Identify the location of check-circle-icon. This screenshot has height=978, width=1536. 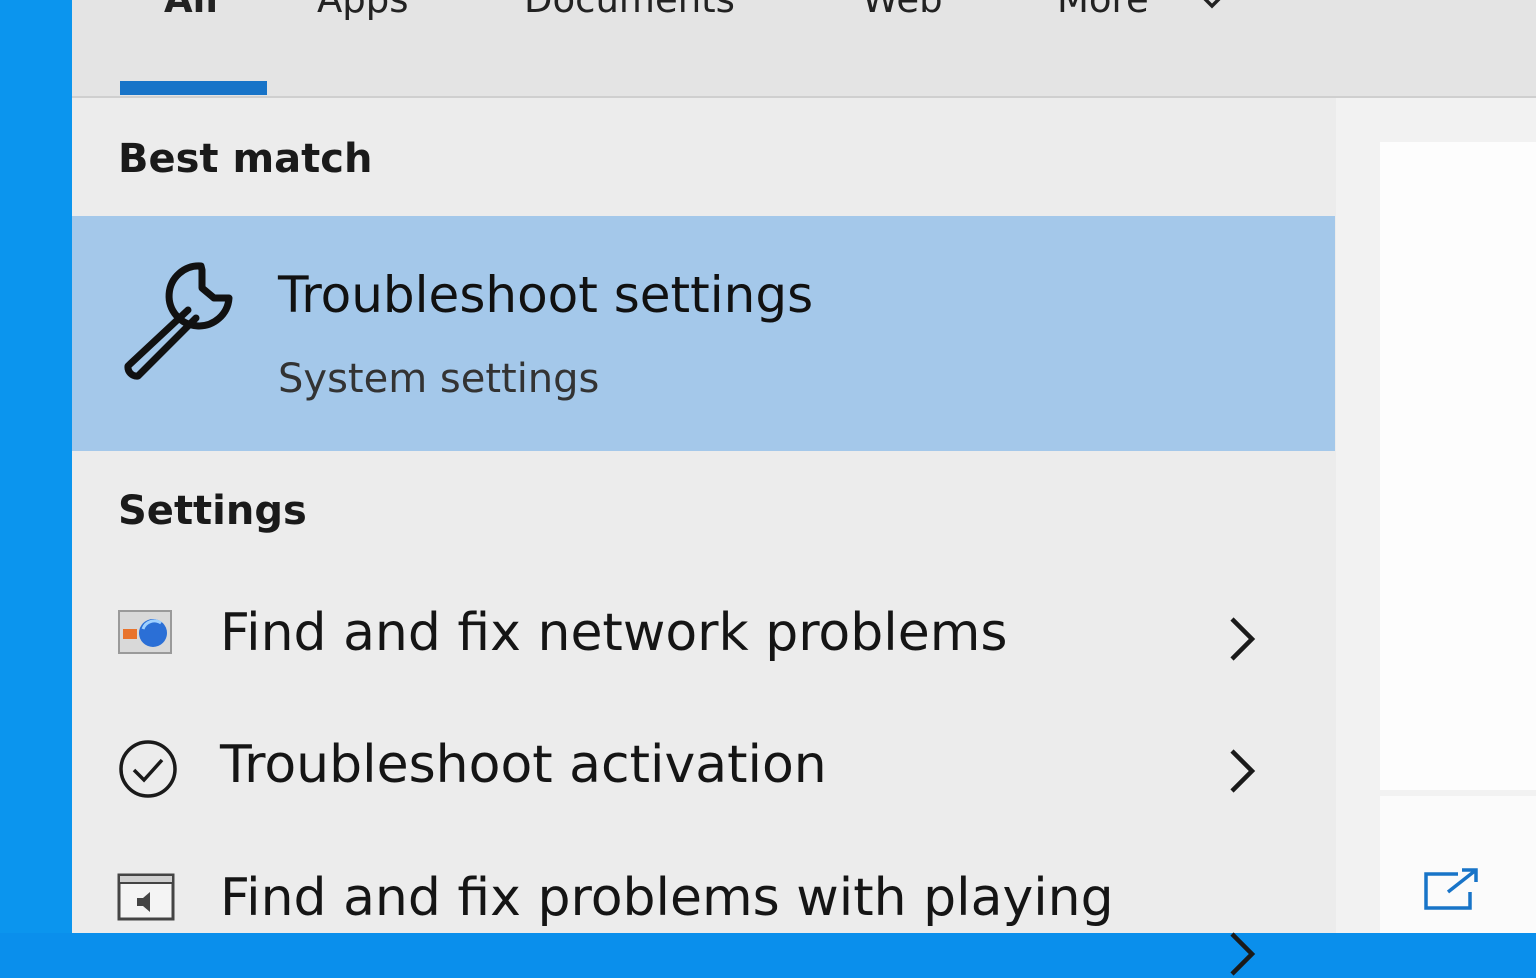
(148, 769).